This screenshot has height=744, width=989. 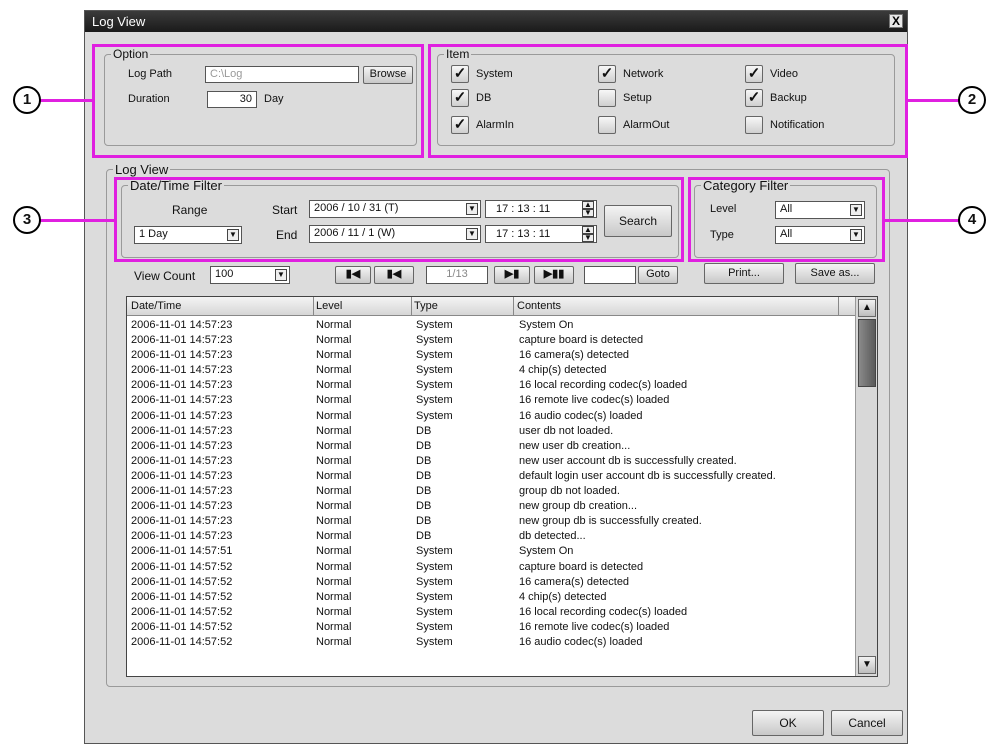 I want to click on prev-page-button: ▮◀, so click(x=394, y=275).